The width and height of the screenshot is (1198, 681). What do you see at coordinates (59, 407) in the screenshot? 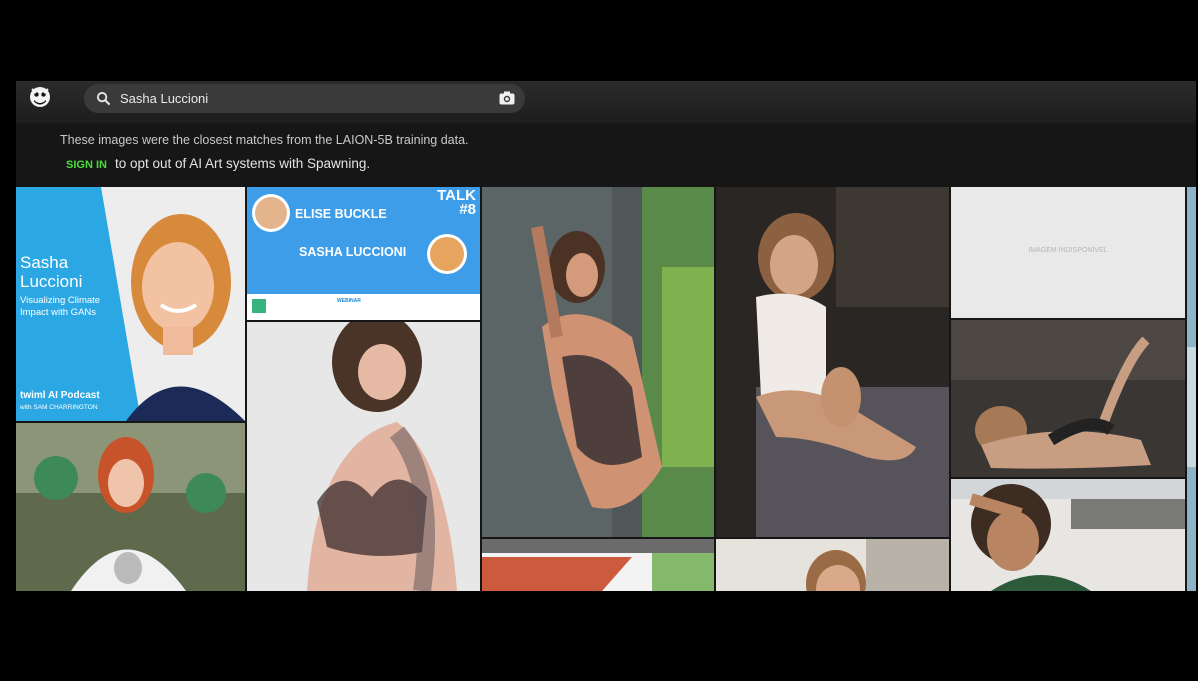
I see `podcast-host: with SAM CHARRINGTON` at bounding box center [59, 407].